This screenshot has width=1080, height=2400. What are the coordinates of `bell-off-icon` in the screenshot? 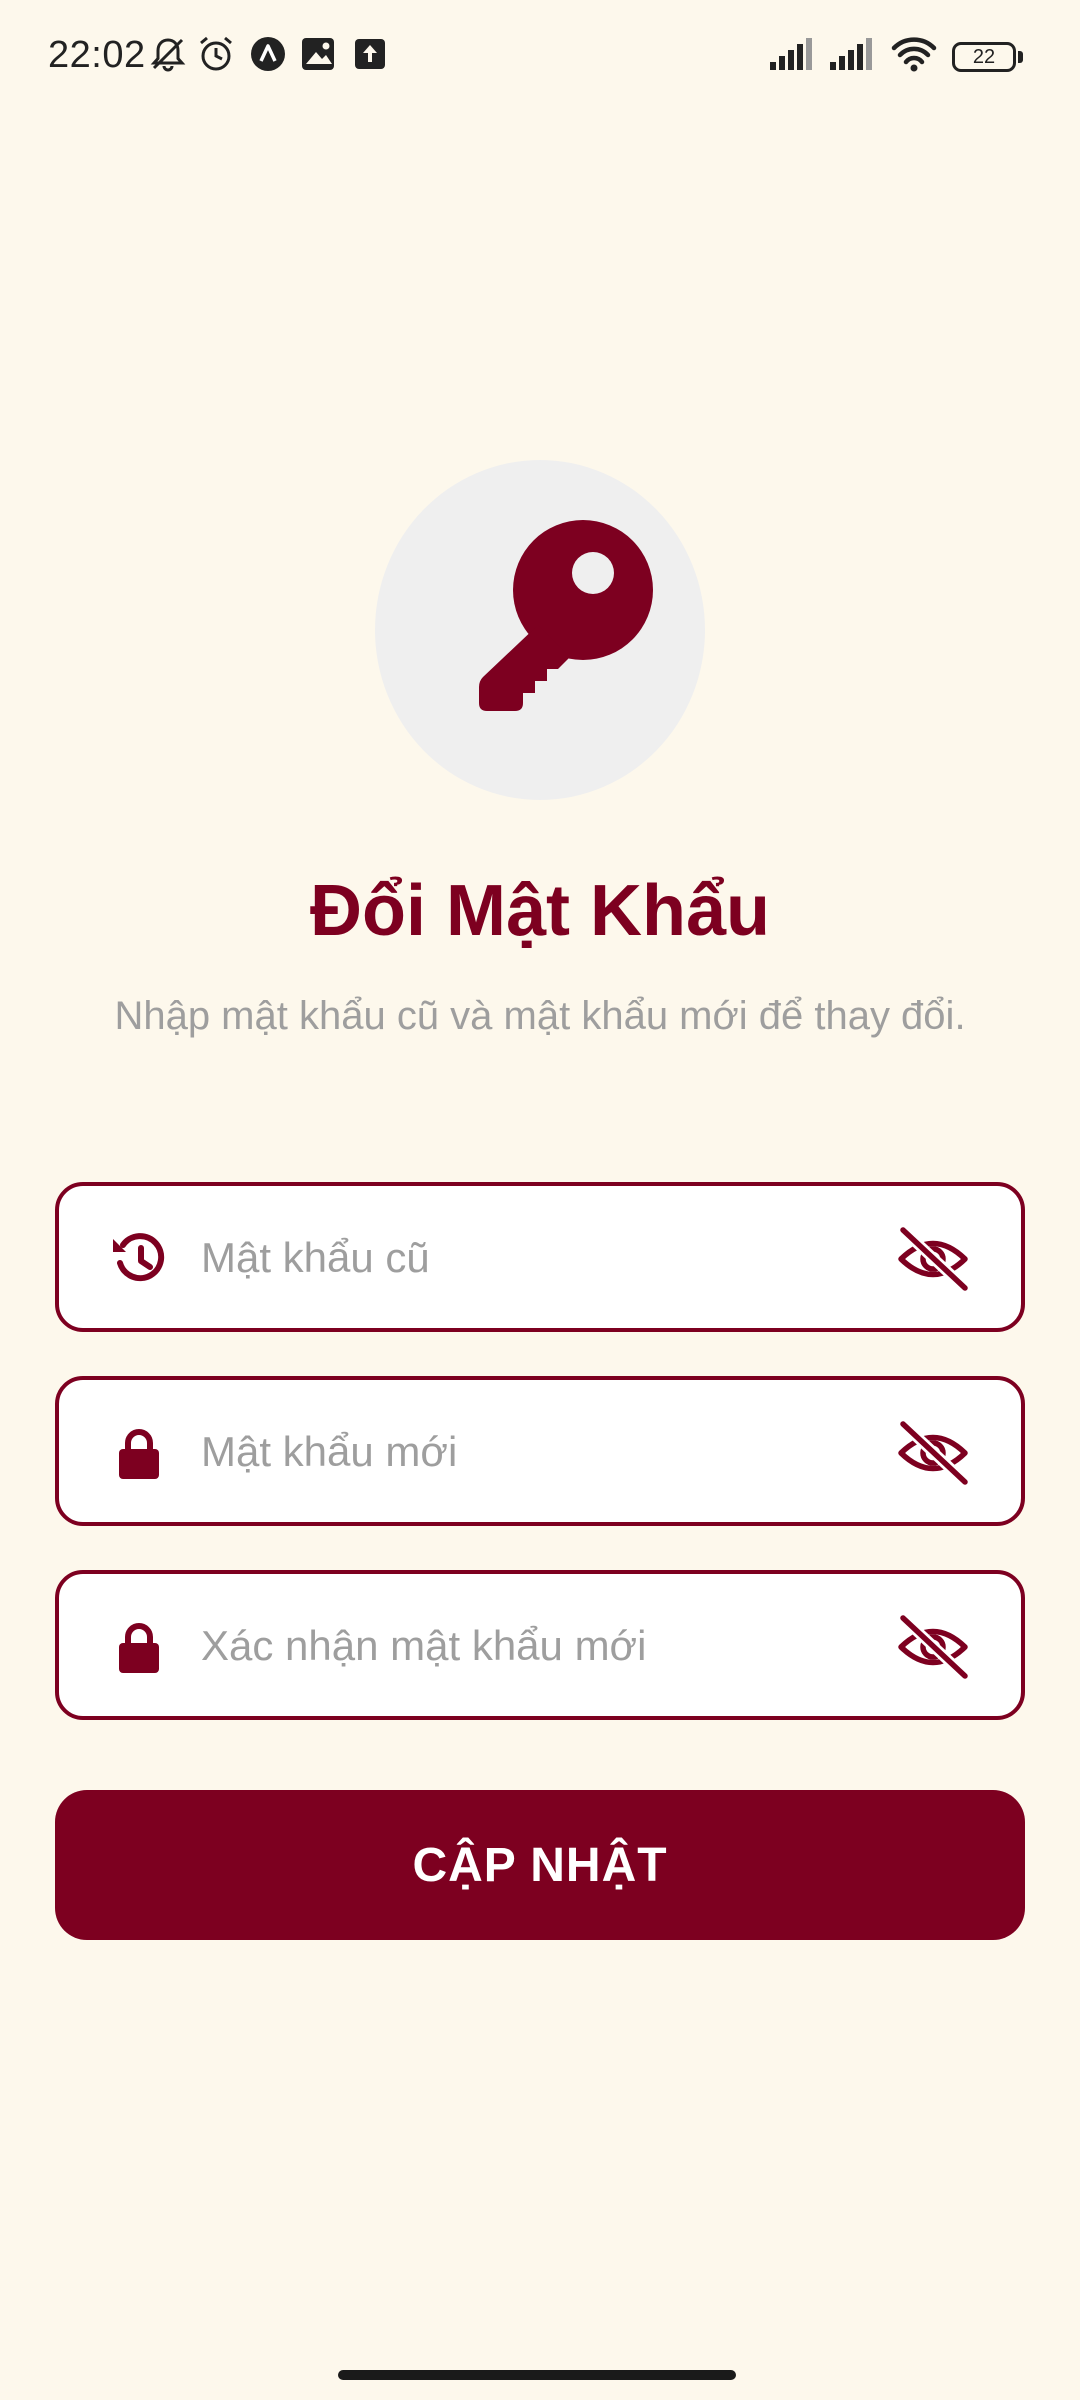 It's located at (168, 55).